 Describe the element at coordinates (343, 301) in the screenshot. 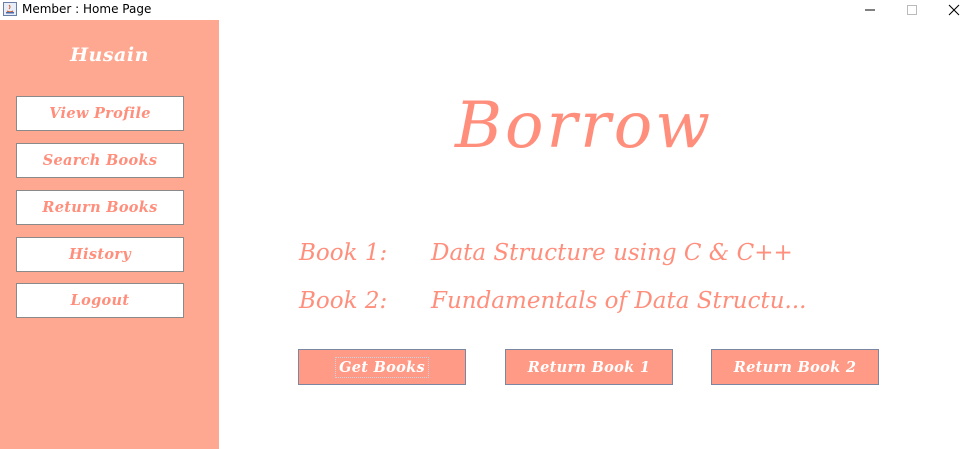

I see `book-2-label: Book 2:` at that location.